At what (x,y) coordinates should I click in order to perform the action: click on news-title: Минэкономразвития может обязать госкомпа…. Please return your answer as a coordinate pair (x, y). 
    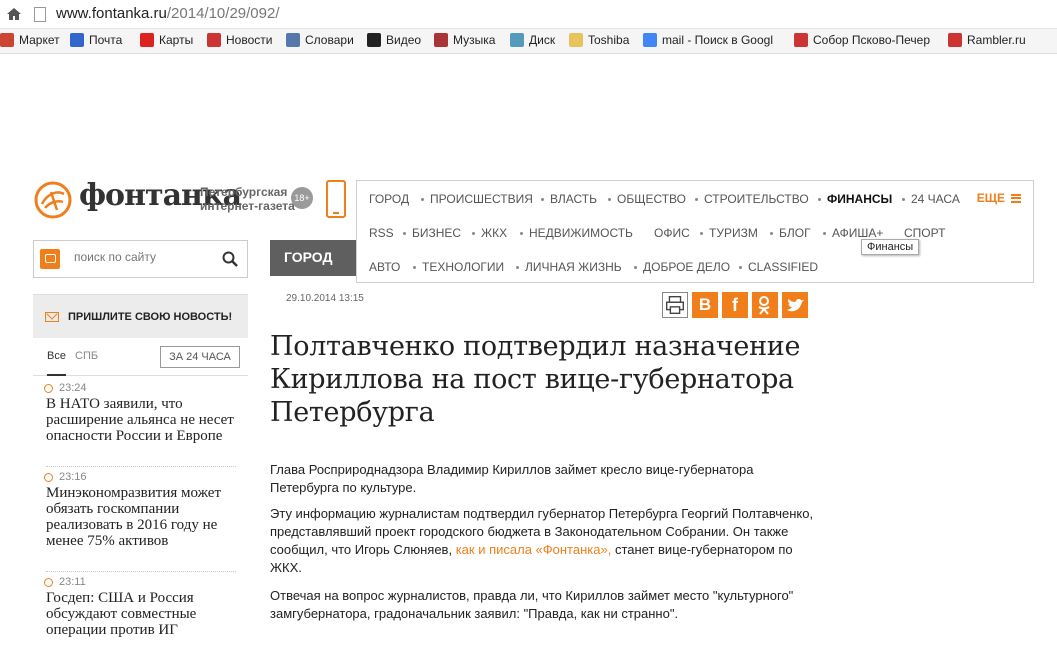
    Looking at the image, I should click on (146, 517).